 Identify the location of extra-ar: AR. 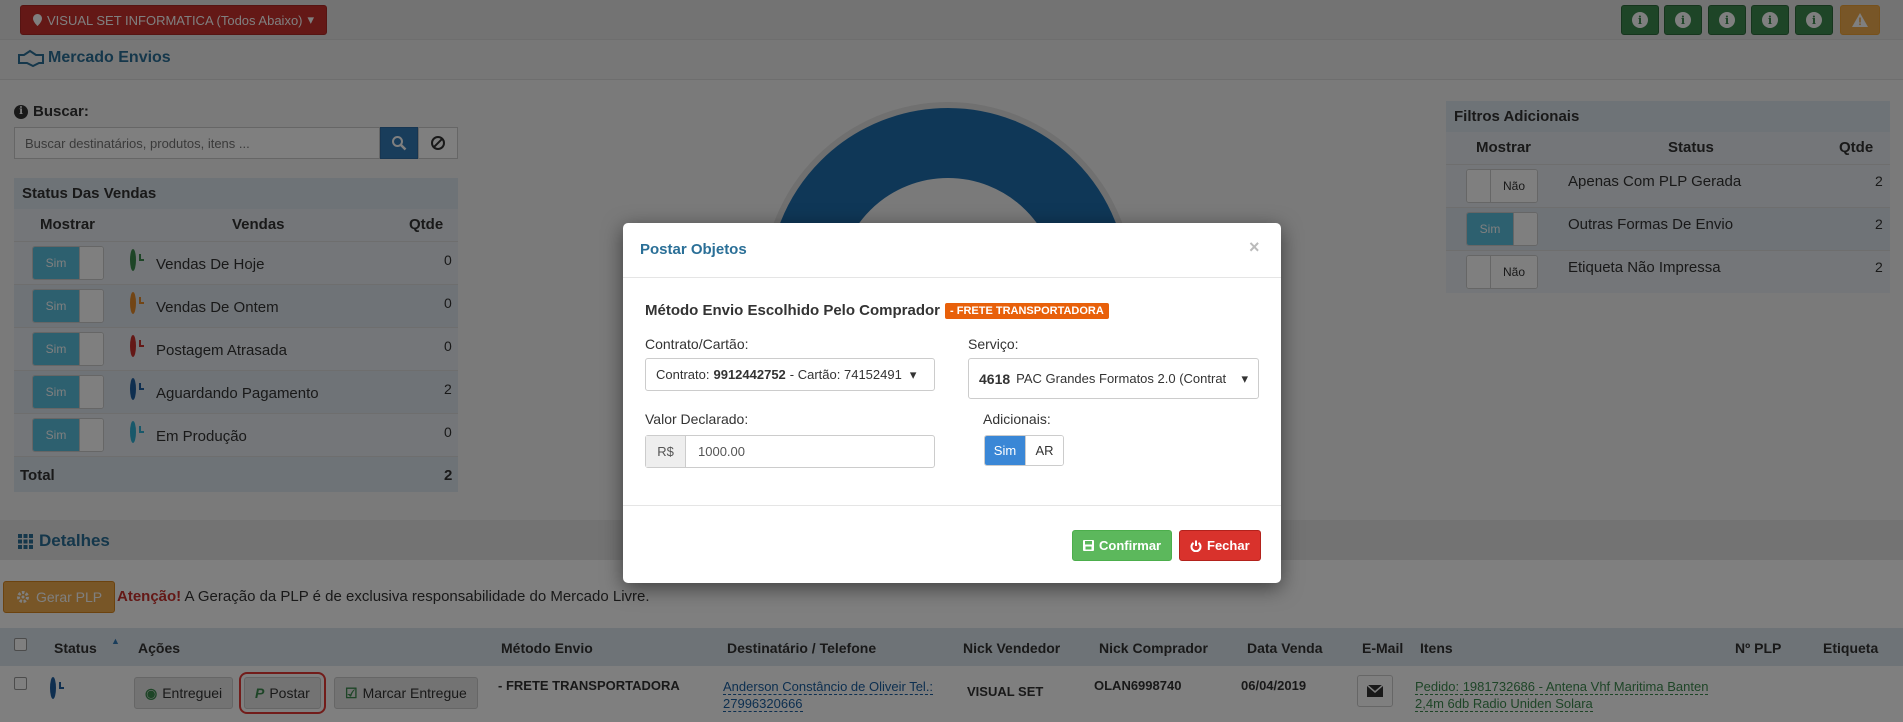
(1044, 450).